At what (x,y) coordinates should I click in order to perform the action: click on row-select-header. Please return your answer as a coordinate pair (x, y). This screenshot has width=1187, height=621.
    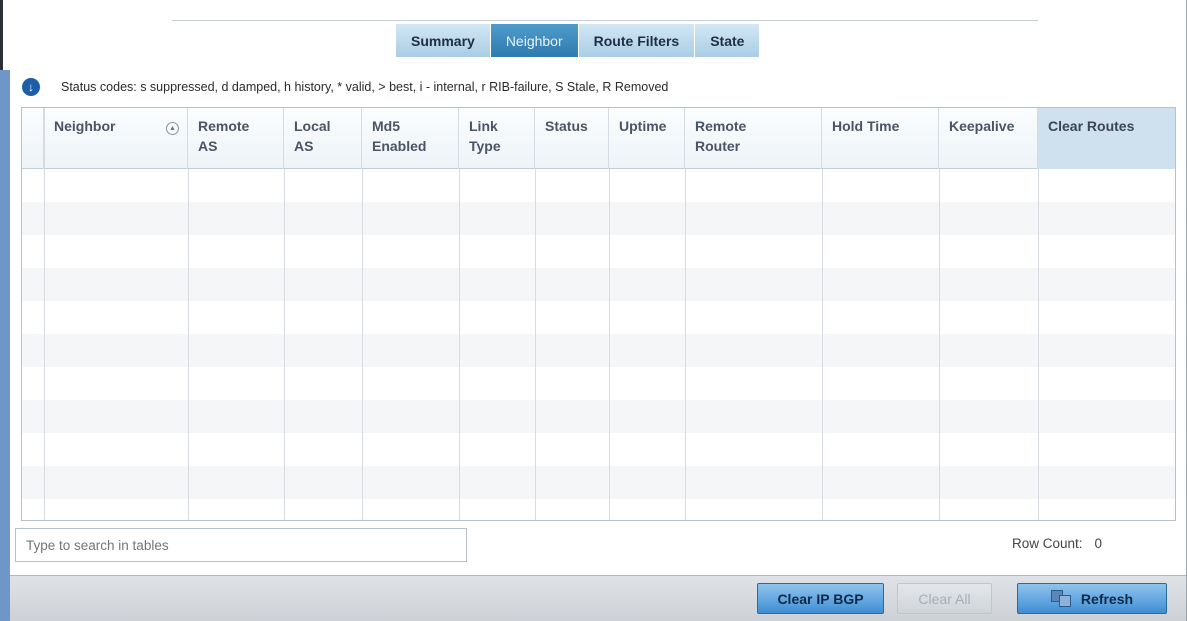
    Looking at the image, I should click on (33, 138).